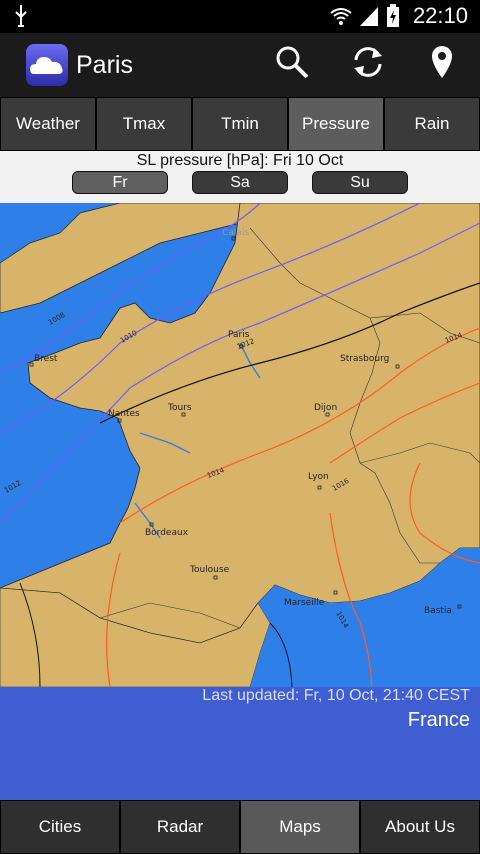 Image resolution: width=480 pixels, height=854 pixels. I want to click on location-pin-icon, so click(442, 64).